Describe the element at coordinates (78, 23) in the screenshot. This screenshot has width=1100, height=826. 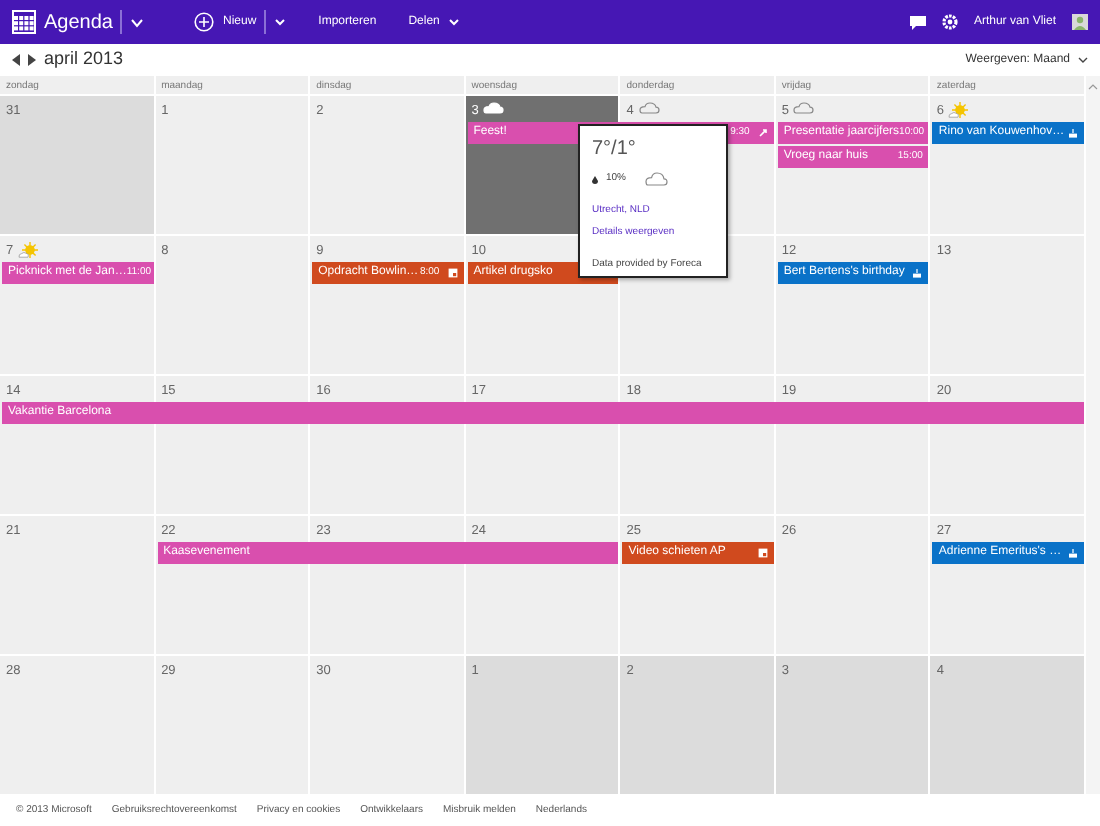
I see `app-title: Agenda` at that location.